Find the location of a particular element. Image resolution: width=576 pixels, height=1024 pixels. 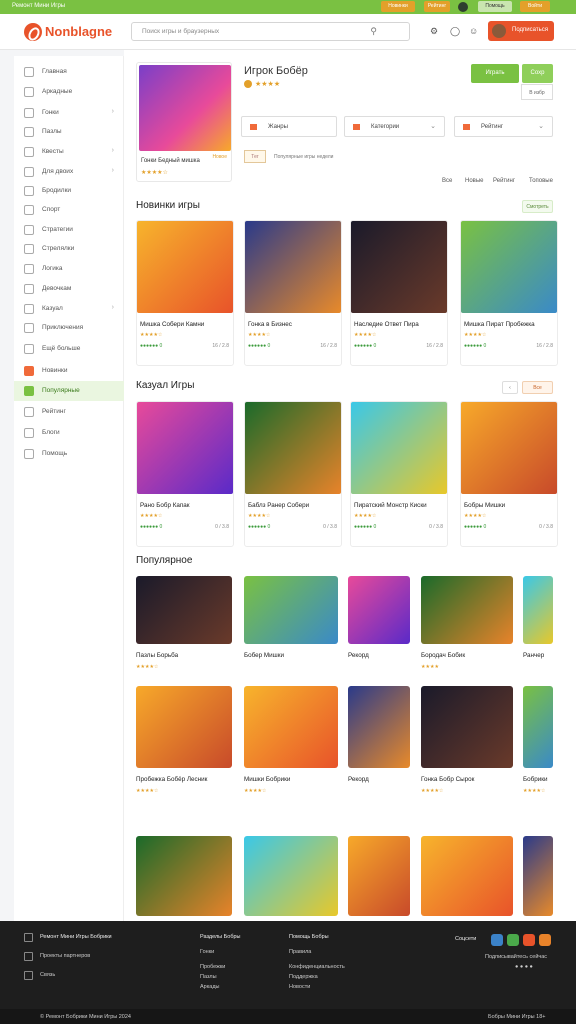

play-button: Играть is located at coordinates (495, 73).